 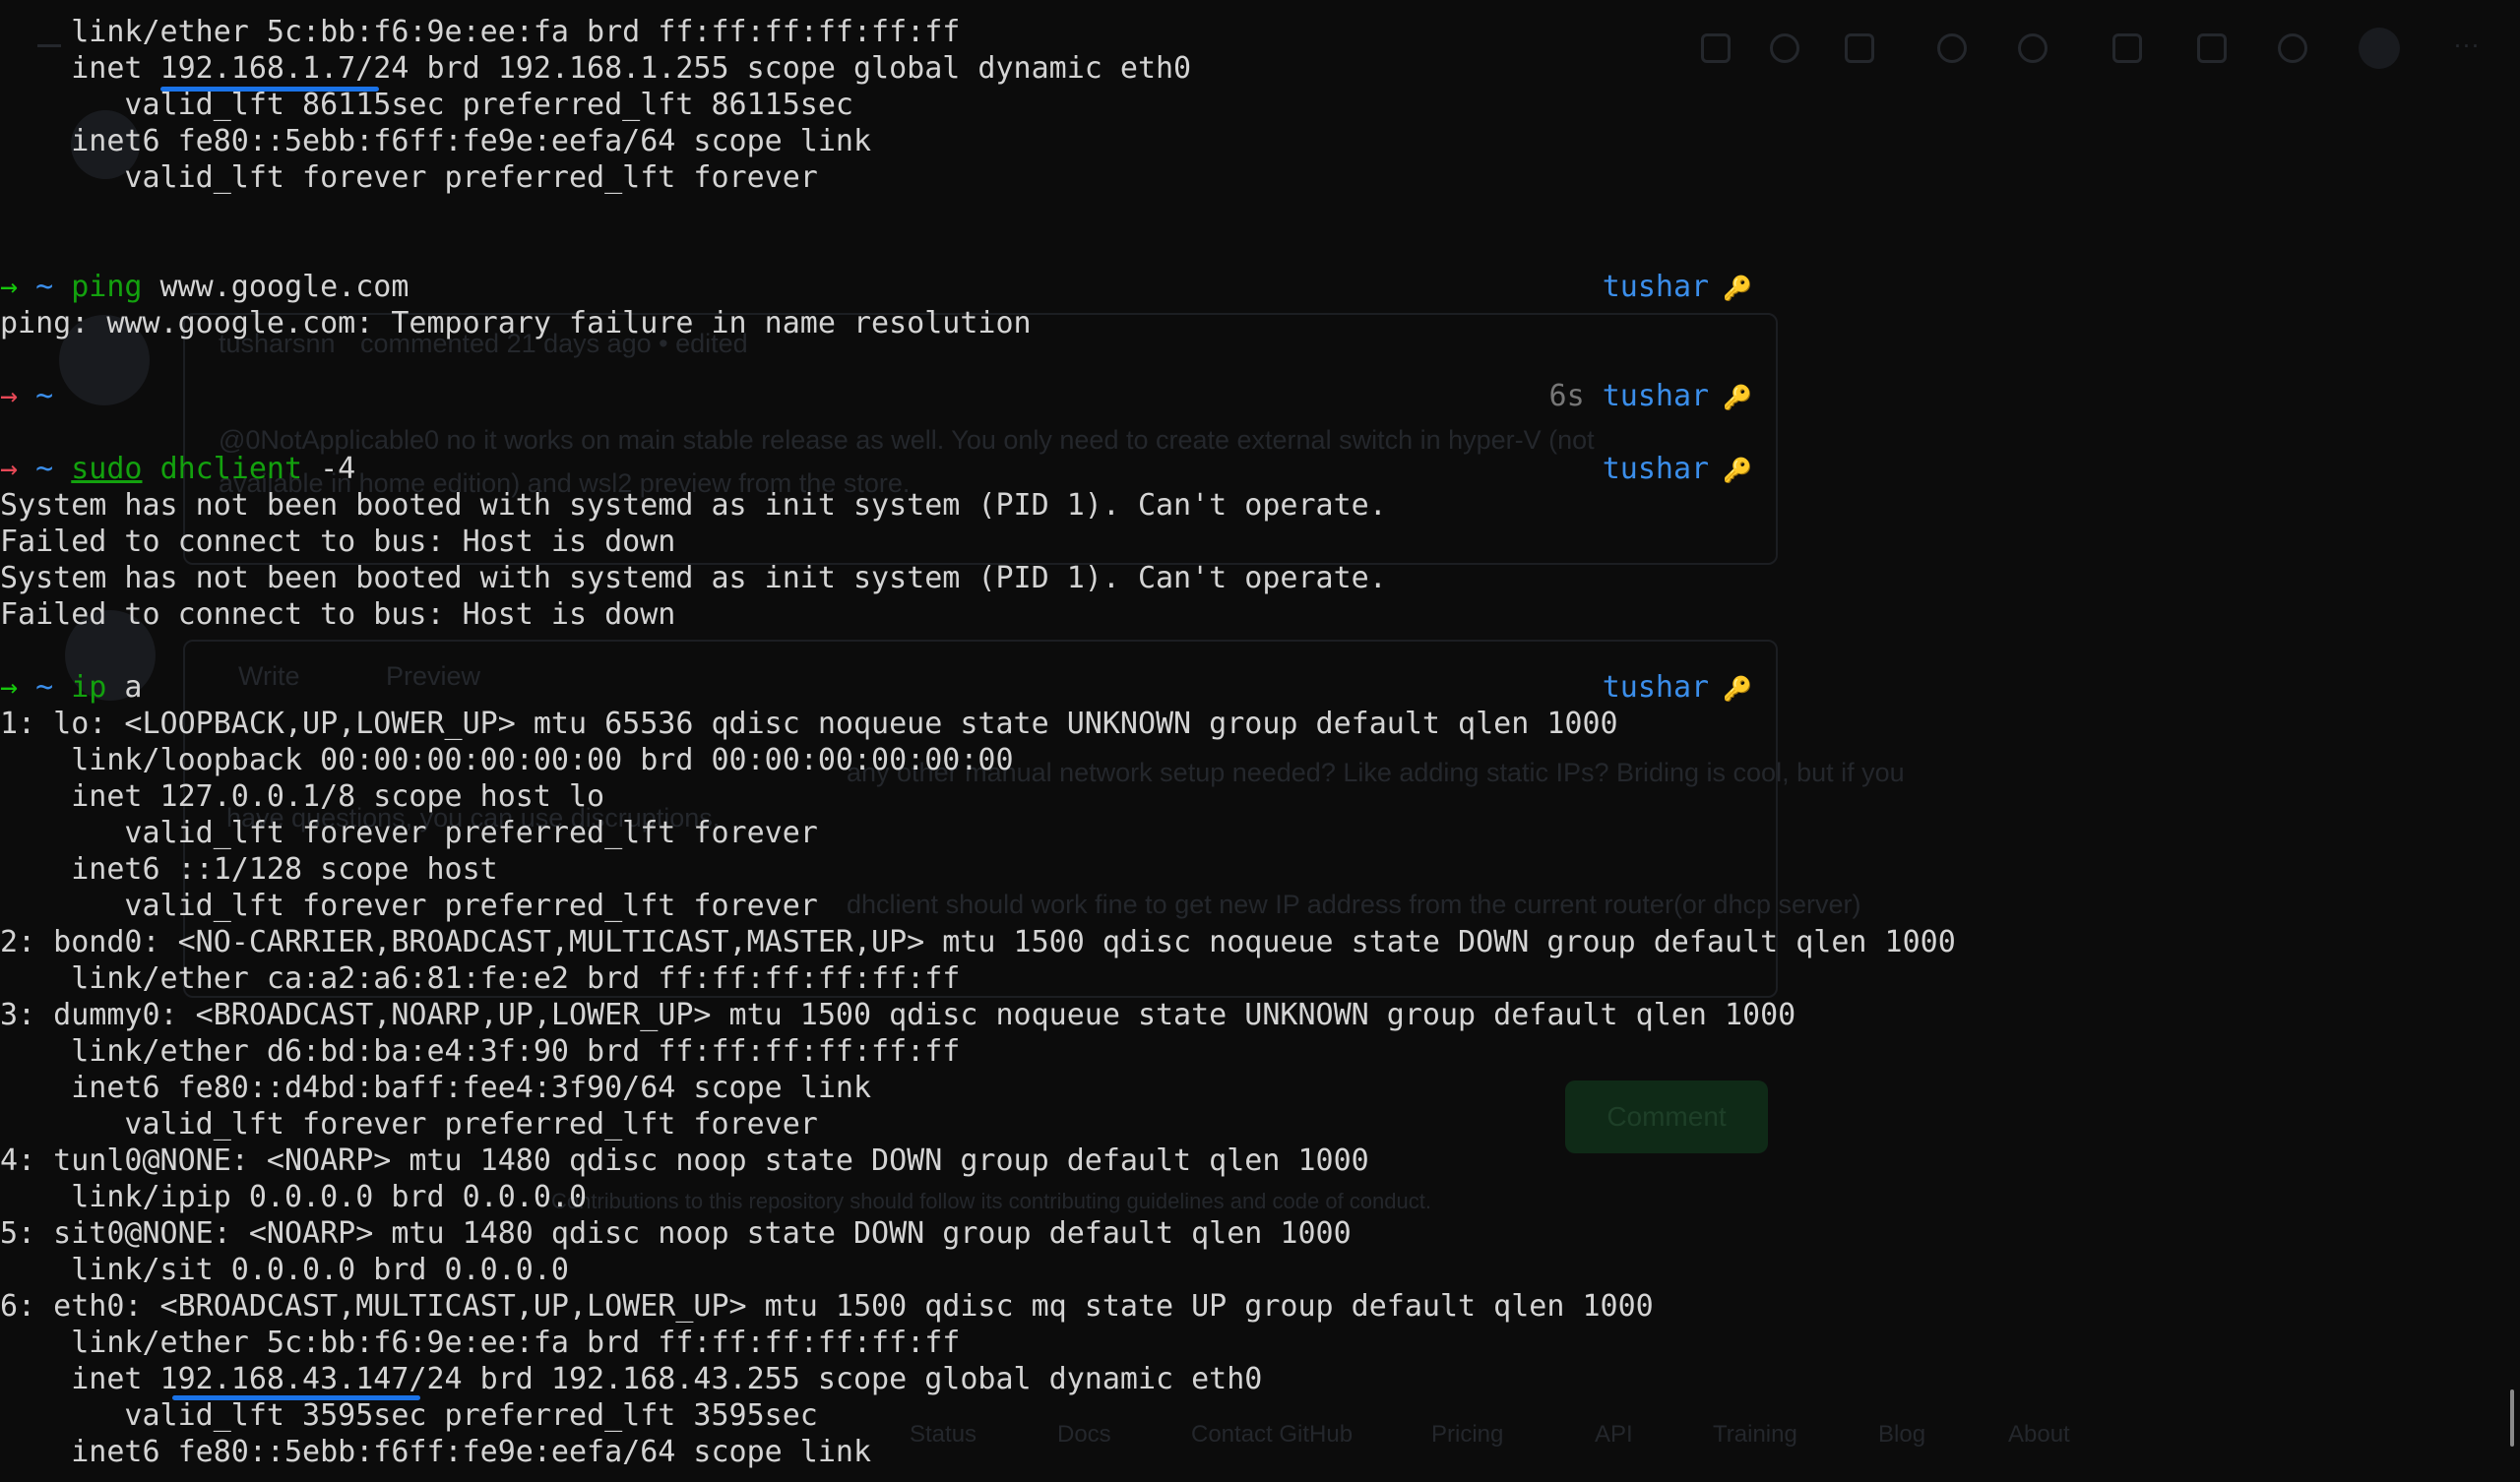 I want to click on command-line: → ~ sudo dhclient -4, so click(x=177, y=469).